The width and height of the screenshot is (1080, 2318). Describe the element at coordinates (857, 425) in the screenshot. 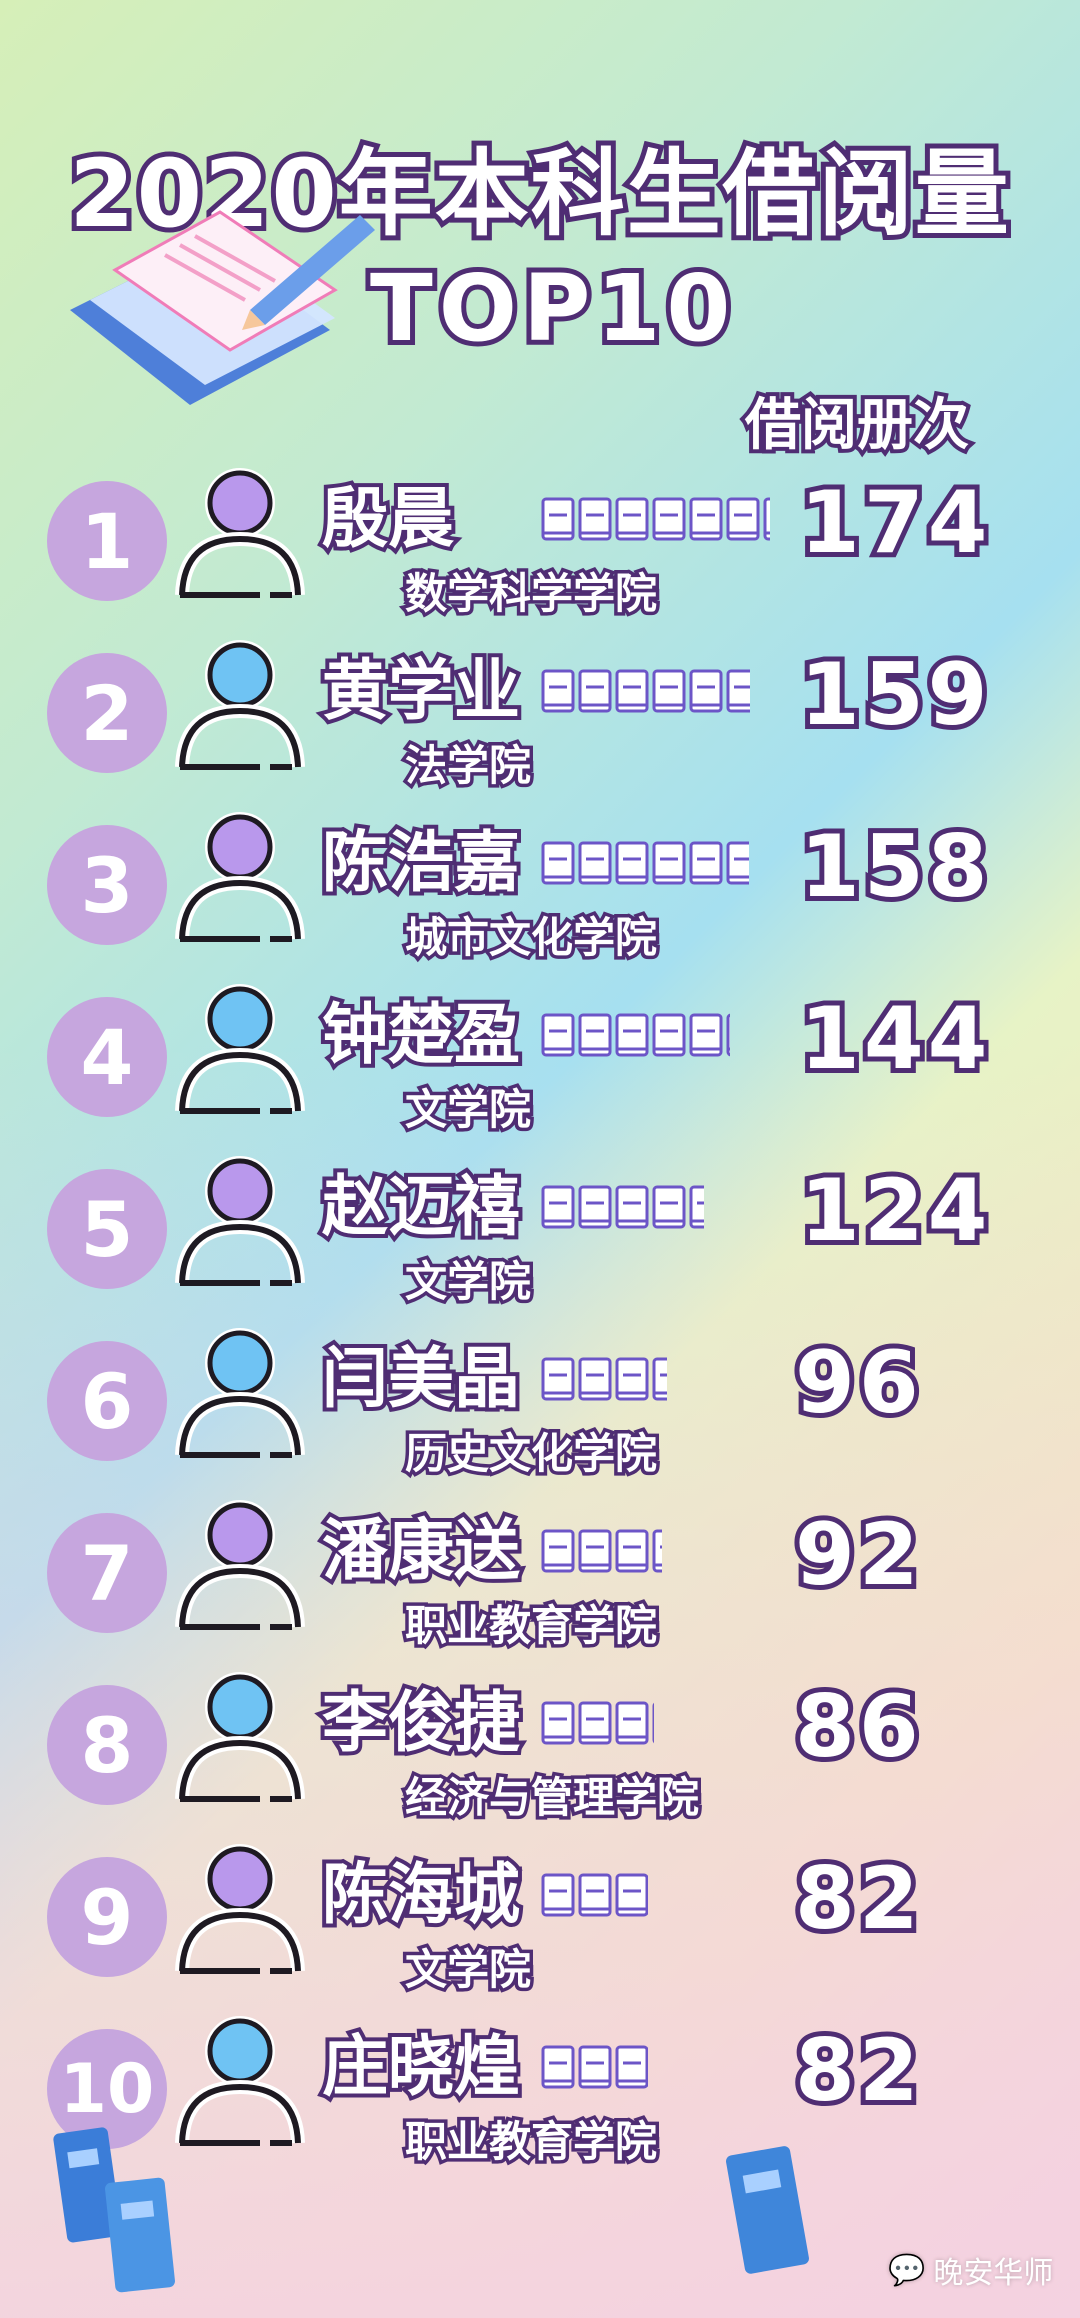

I see `count-unit-label: 借阅册次` at that location.